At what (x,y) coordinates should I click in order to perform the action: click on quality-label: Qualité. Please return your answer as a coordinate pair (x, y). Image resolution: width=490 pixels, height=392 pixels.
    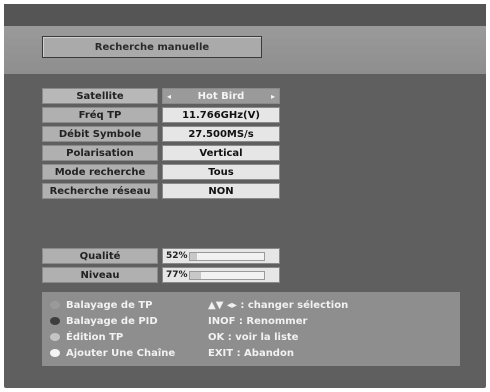
    Looking at the image, I should click on (100, 256).